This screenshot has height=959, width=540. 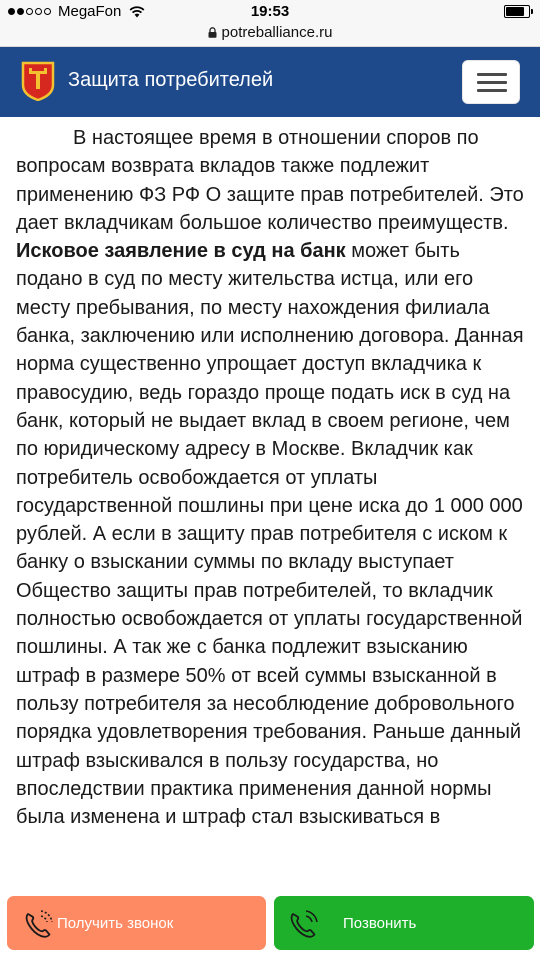 What do you see at coordinates (270, 926) in the screenshot?
I see `bottom-call-bar: Получить звонок Позвонить` at bounding box center [270, 926].